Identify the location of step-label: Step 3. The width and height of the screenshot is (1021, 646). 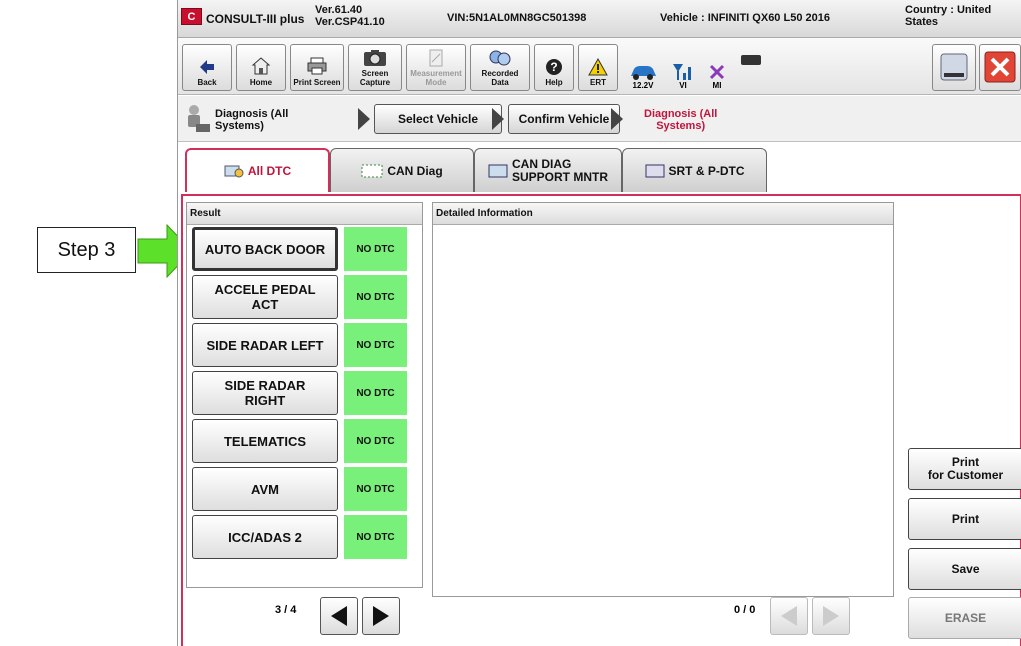
(86, 249).